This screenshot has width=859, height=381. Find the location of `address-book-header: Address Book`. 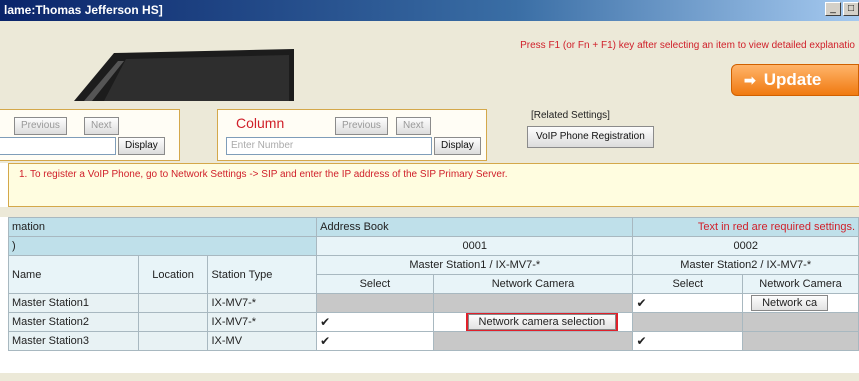

address-book-header: Address Book is located at coordinates (475, 227).